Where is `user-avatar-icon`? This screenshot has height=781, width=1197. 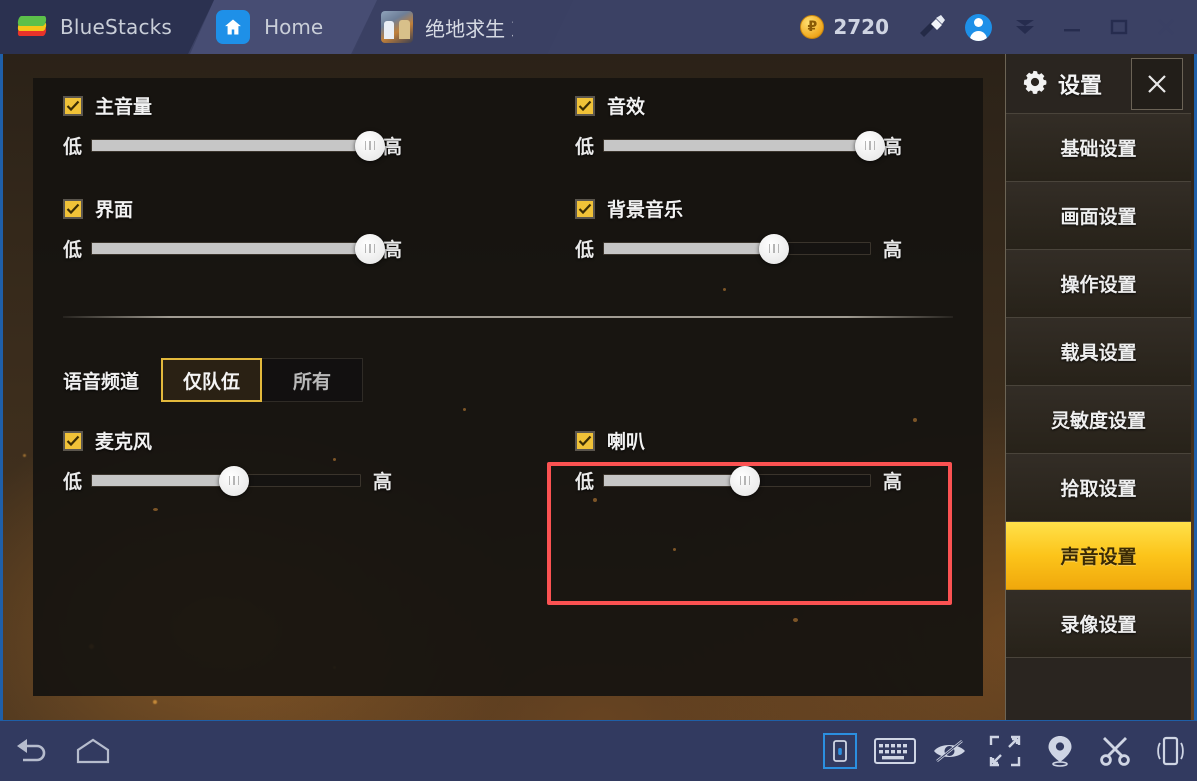
user-avatar-icon is located at coordinates (978, 27).